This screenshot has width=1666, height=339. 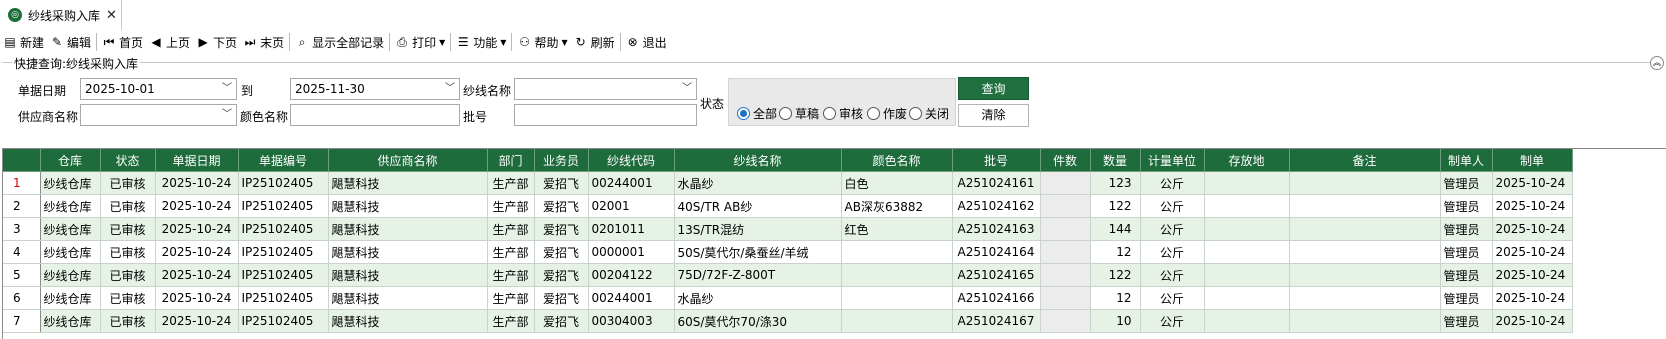 I want to click on status-radio-option: 审核, so click(x=843, y=113).